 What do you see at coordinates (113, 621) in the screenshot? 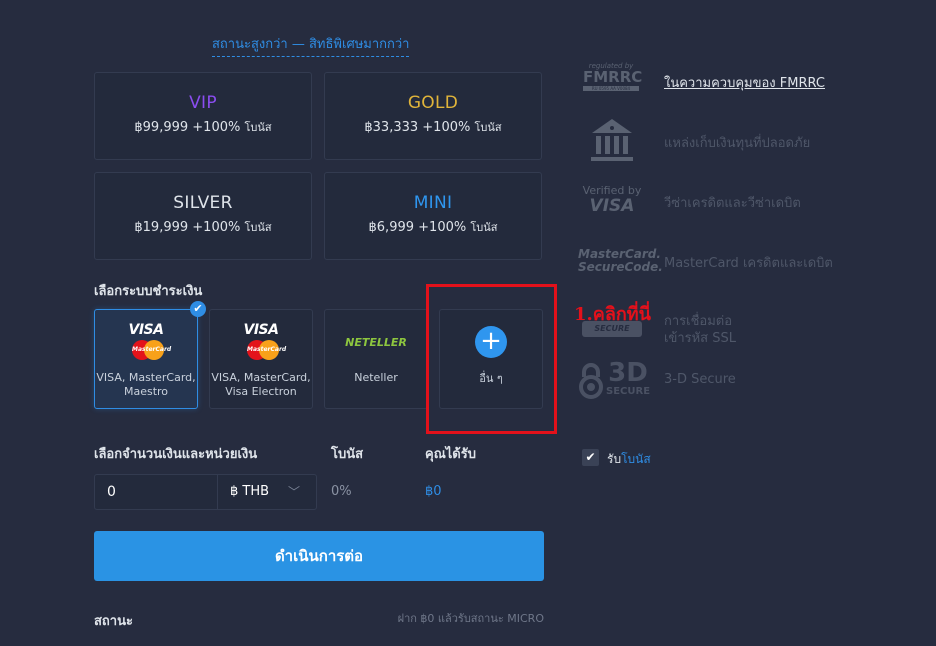
I see `status-label: สถานะ` at bounding box center [113, 621].